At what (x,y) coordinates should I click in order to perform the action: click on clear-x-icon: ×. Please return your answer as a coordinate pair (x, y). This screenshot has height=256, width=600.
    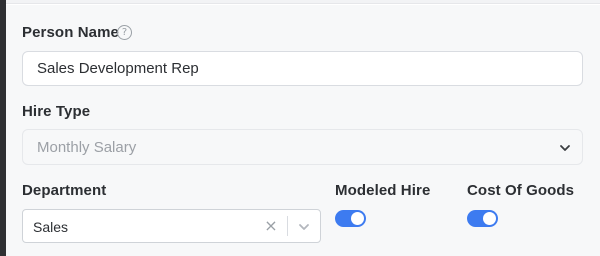
    Looking at the image, I should click on (271, 226).